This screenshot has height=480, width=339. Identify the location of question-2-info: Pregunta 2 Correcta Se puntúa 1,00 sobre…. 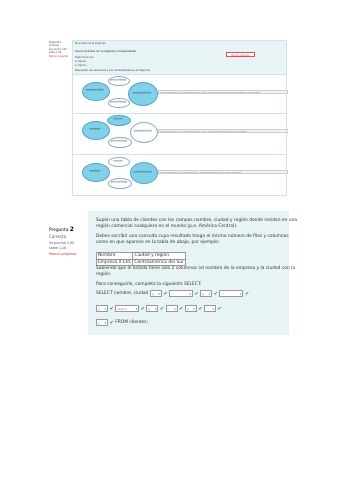
(66, 248).